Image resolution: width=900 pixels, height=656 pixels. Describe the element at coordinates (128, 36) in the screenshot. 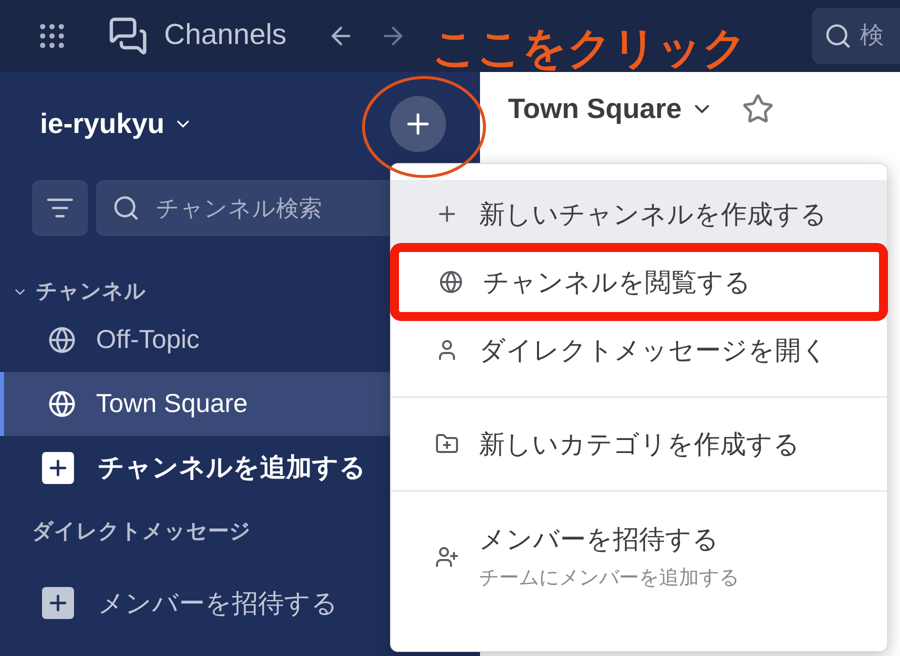

I see `chat-bubbles-icon` at that location.